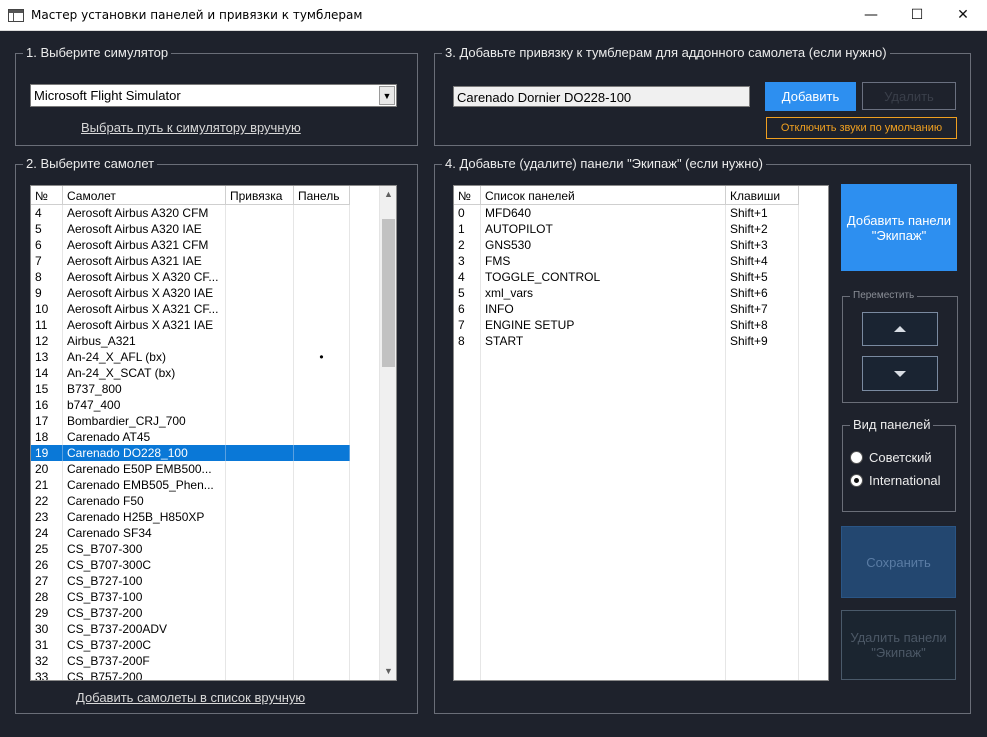 The width and height of the screenshot is (987, 737). I want to click on table-row: 9 Aerosoft Airbus X A320 IAE, so click(190, 293).